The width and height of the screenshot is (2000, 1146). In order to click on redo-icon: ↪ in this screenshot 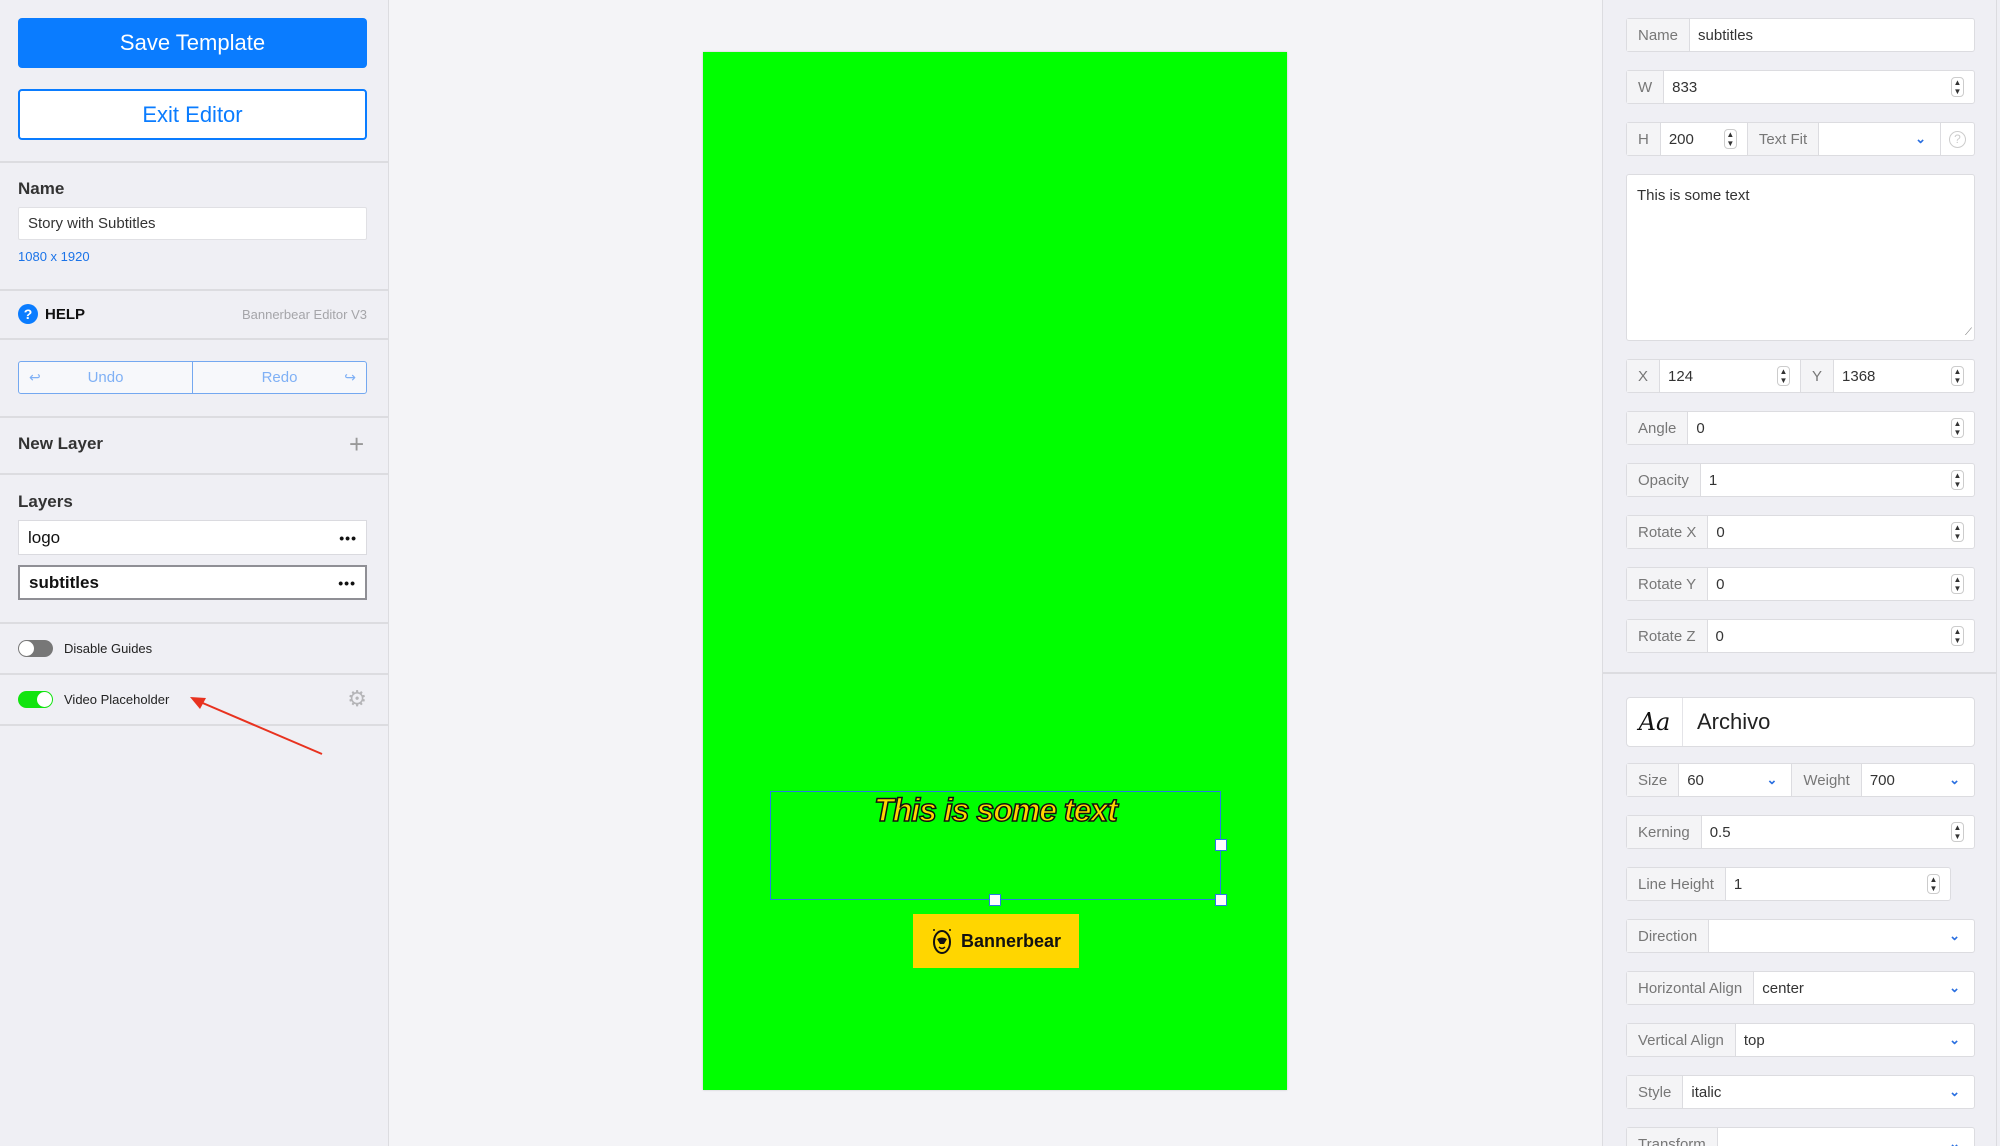, I will do `click(350, 377)`.